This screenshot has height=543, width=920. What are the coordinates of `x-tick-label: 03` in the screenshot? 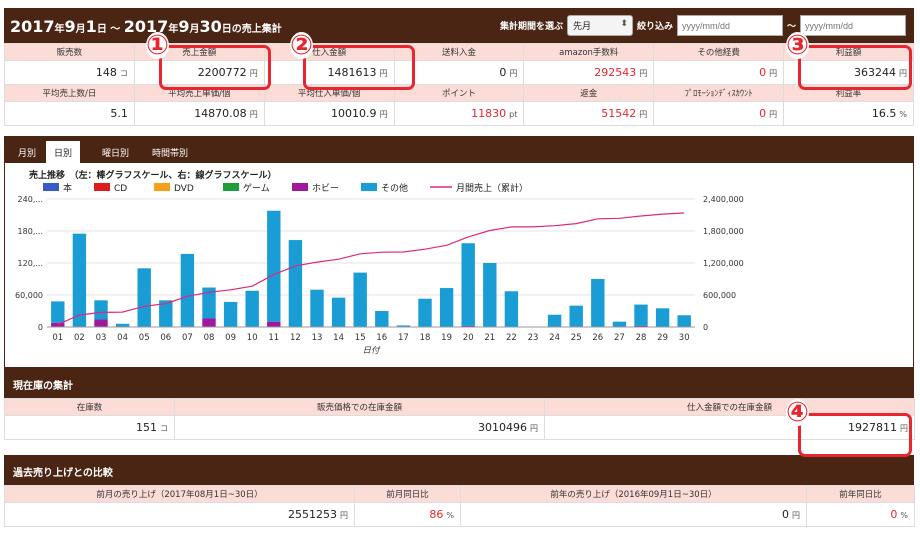 It's located at (101, 338).